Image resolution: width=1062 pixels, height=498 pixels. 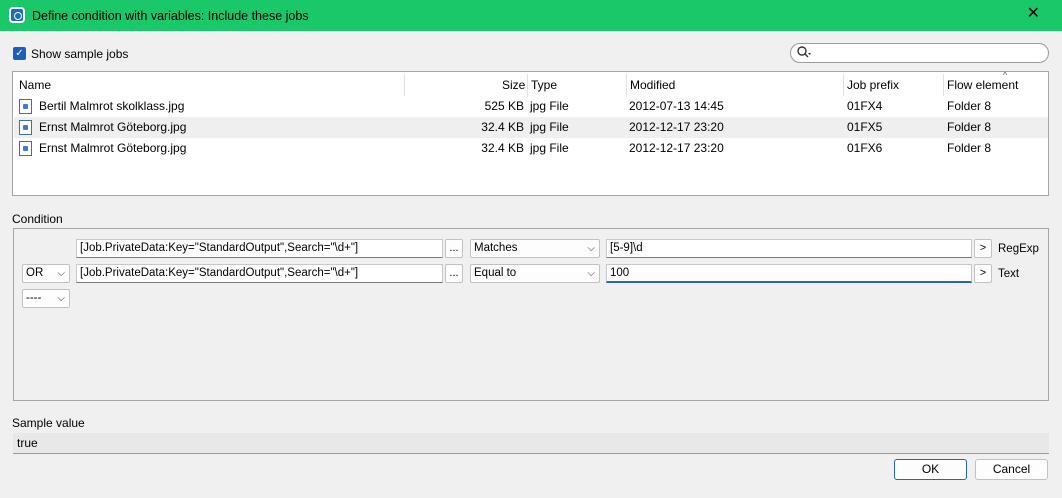 What do you see at coordinates (1011, 469) in the screenshot?
I see `cancel-button: Cancel` at bounding box center [1011, 469].